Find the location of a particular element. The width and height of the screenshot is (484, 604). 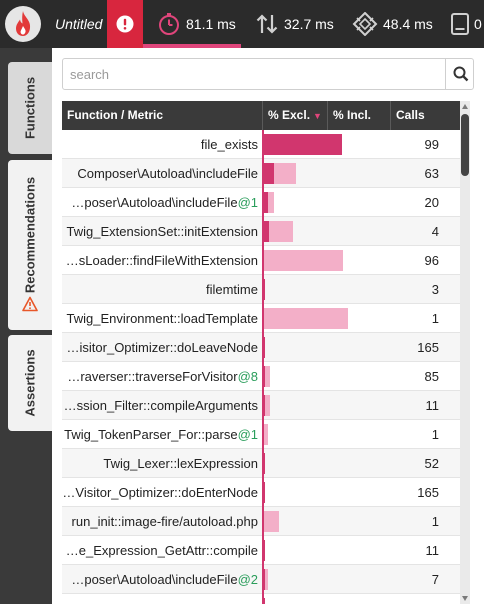

function-name: Twig_Lexer::lexExpression is located at coordinates (162, 463).